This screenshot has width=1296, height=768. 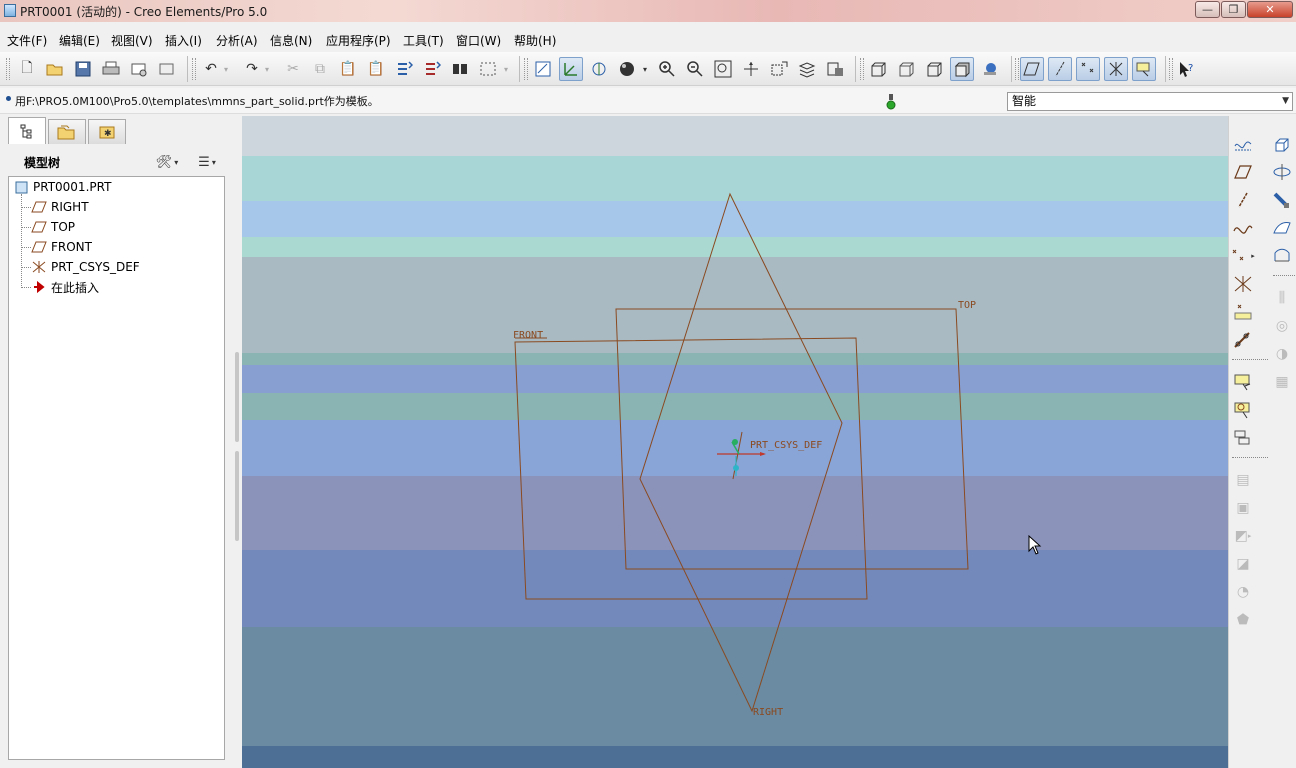 I want to click on menu-window: 窗口(W), so click(x=478, y=40).